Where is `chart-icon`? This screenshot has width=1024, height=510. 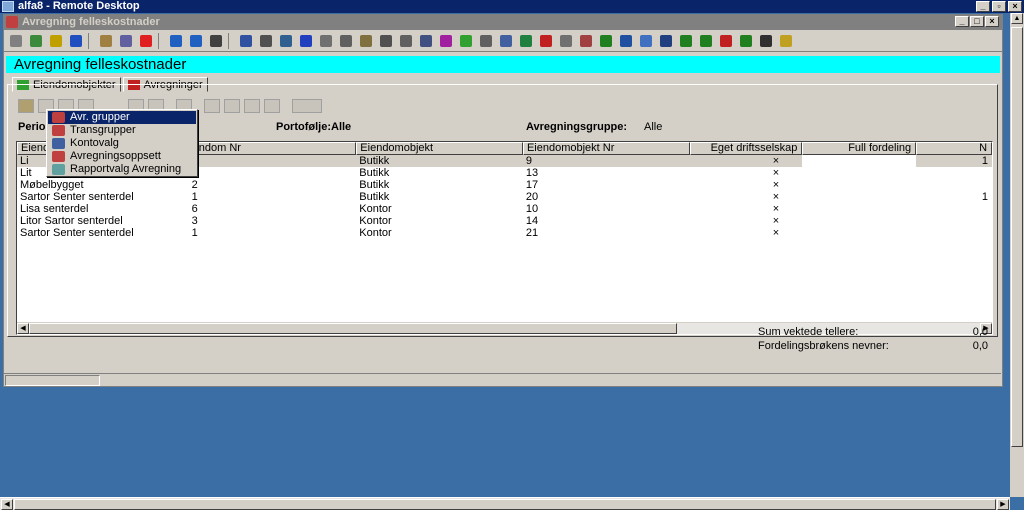
chart-icon is located at coordinates (526, 41).